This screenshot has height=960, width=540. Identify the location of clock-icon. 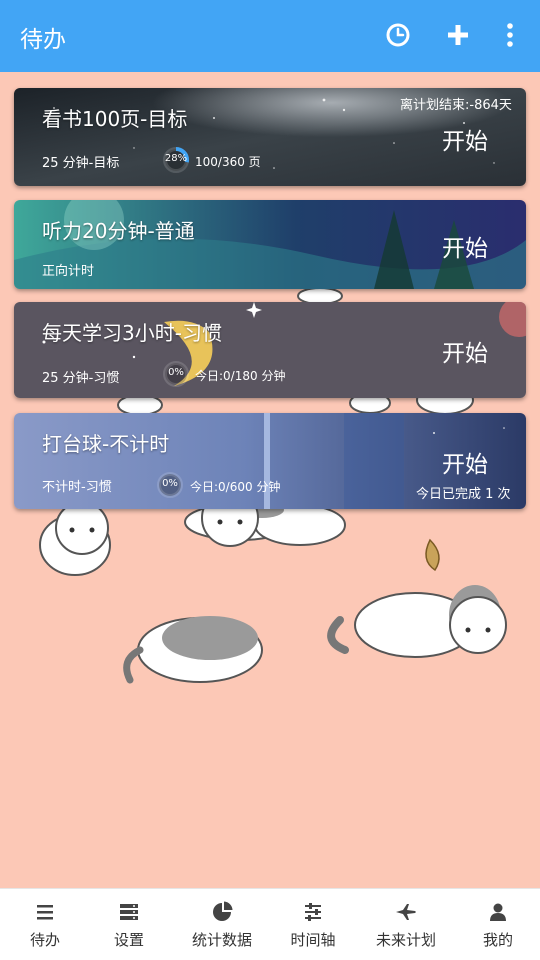
(398, 35).